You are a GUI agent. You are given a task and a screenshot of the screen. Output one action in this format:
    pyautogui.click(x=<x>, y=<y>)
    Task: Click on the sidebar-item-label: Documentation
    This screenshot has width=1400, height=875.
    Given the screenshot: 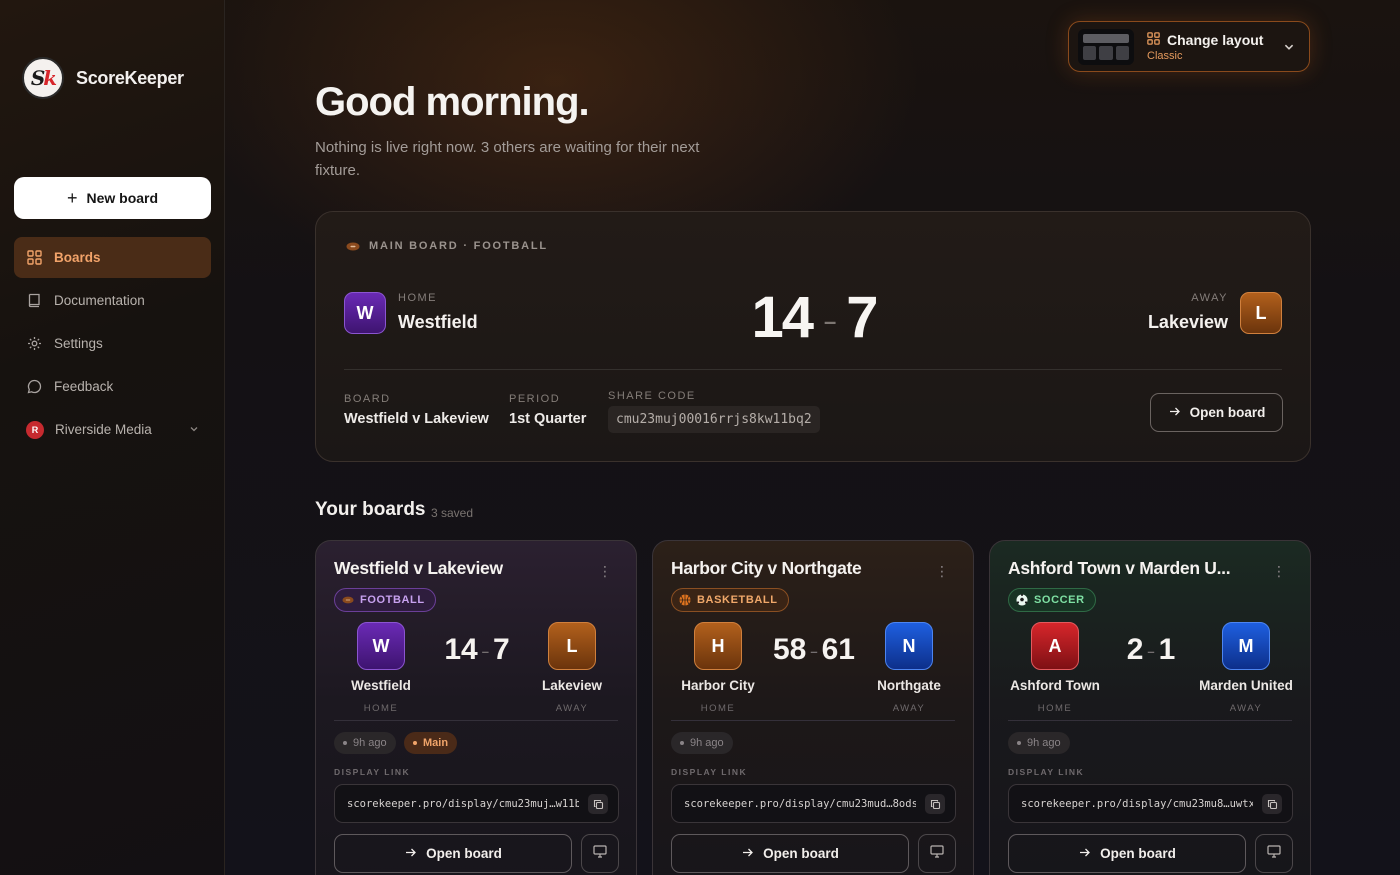 What is the action you would take?
    pyautogui.click(x=99, y=300)
    